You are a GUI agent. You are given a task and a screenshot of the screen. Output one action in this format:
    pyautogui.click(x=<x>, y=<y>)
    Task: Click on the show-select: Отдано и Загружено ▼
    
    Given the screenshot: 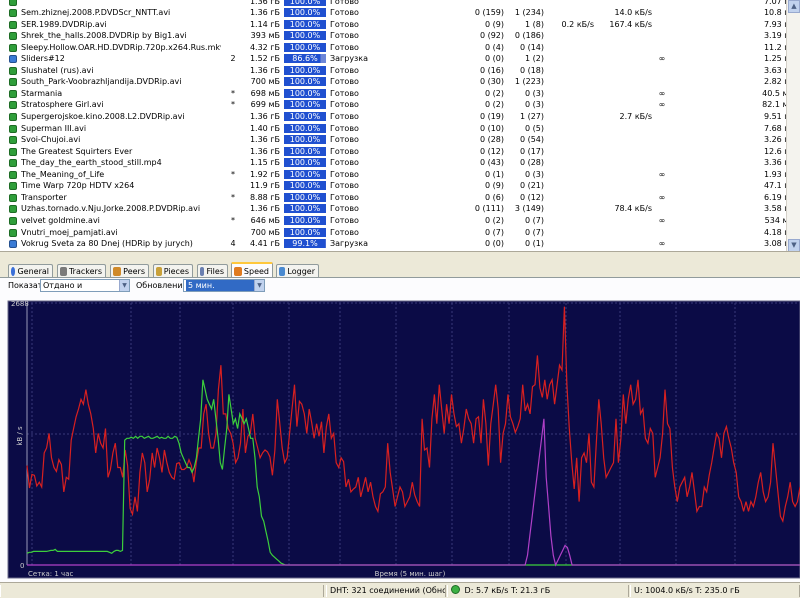 What is the action you would take?
    pyautogui.click(x=85, y=290)
    